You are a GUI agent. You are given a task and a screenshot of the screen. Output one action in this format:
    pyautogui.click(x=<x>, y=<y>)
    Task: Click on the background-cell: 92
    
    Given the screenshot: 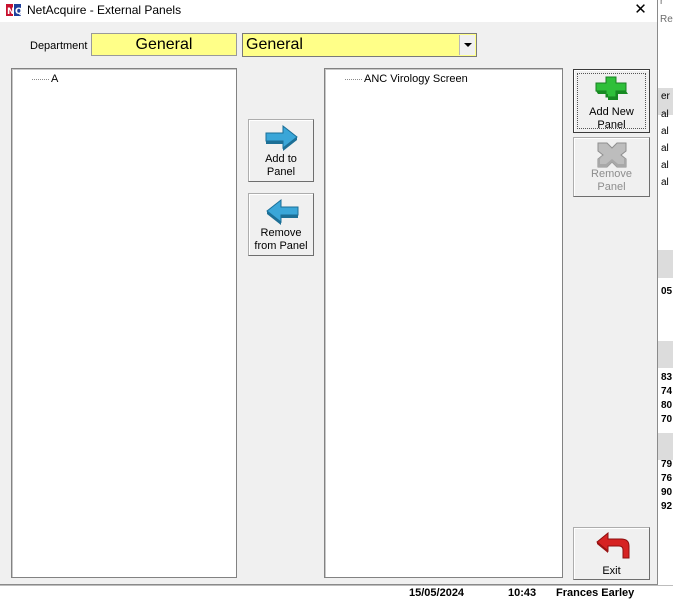 What is the action you would take?
    pyautogui.click(x=667, y=506)
    